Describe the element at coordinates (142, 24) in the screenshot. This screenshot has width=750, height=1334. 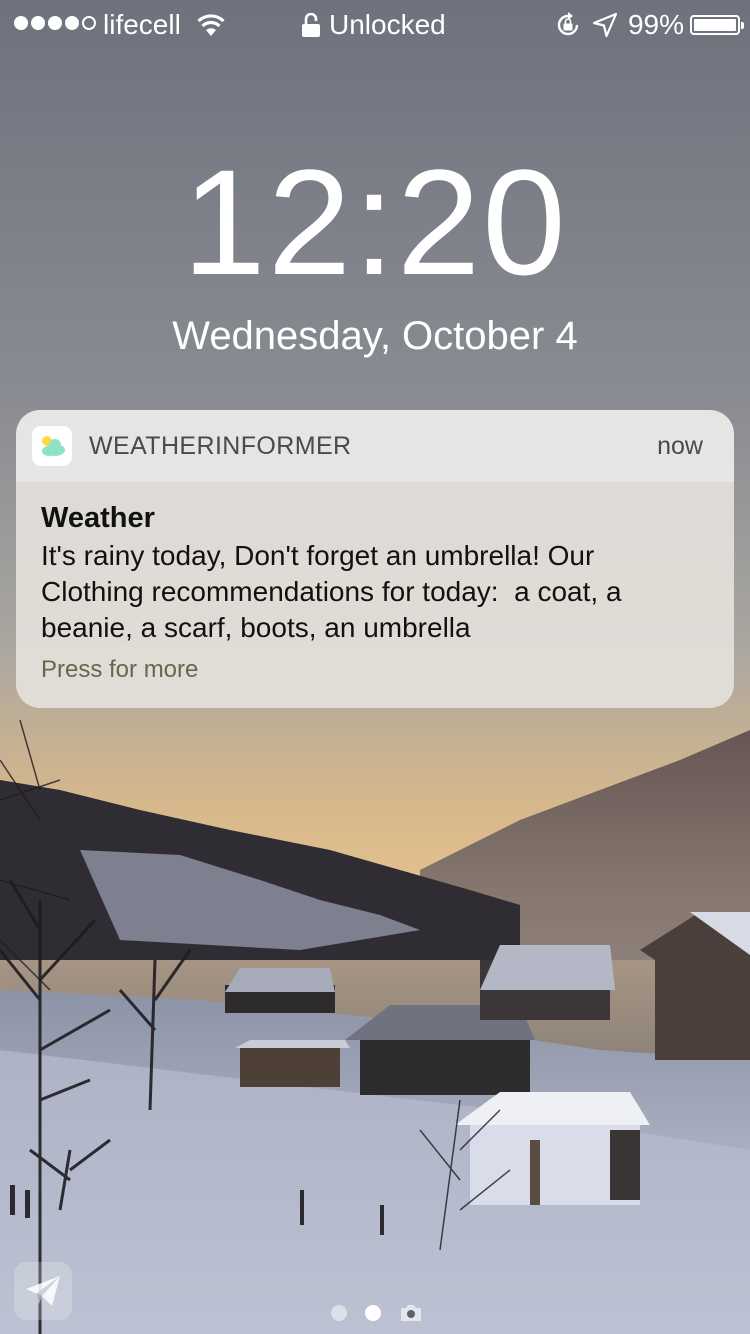
I see `carrier-name: lifecell` at that location.